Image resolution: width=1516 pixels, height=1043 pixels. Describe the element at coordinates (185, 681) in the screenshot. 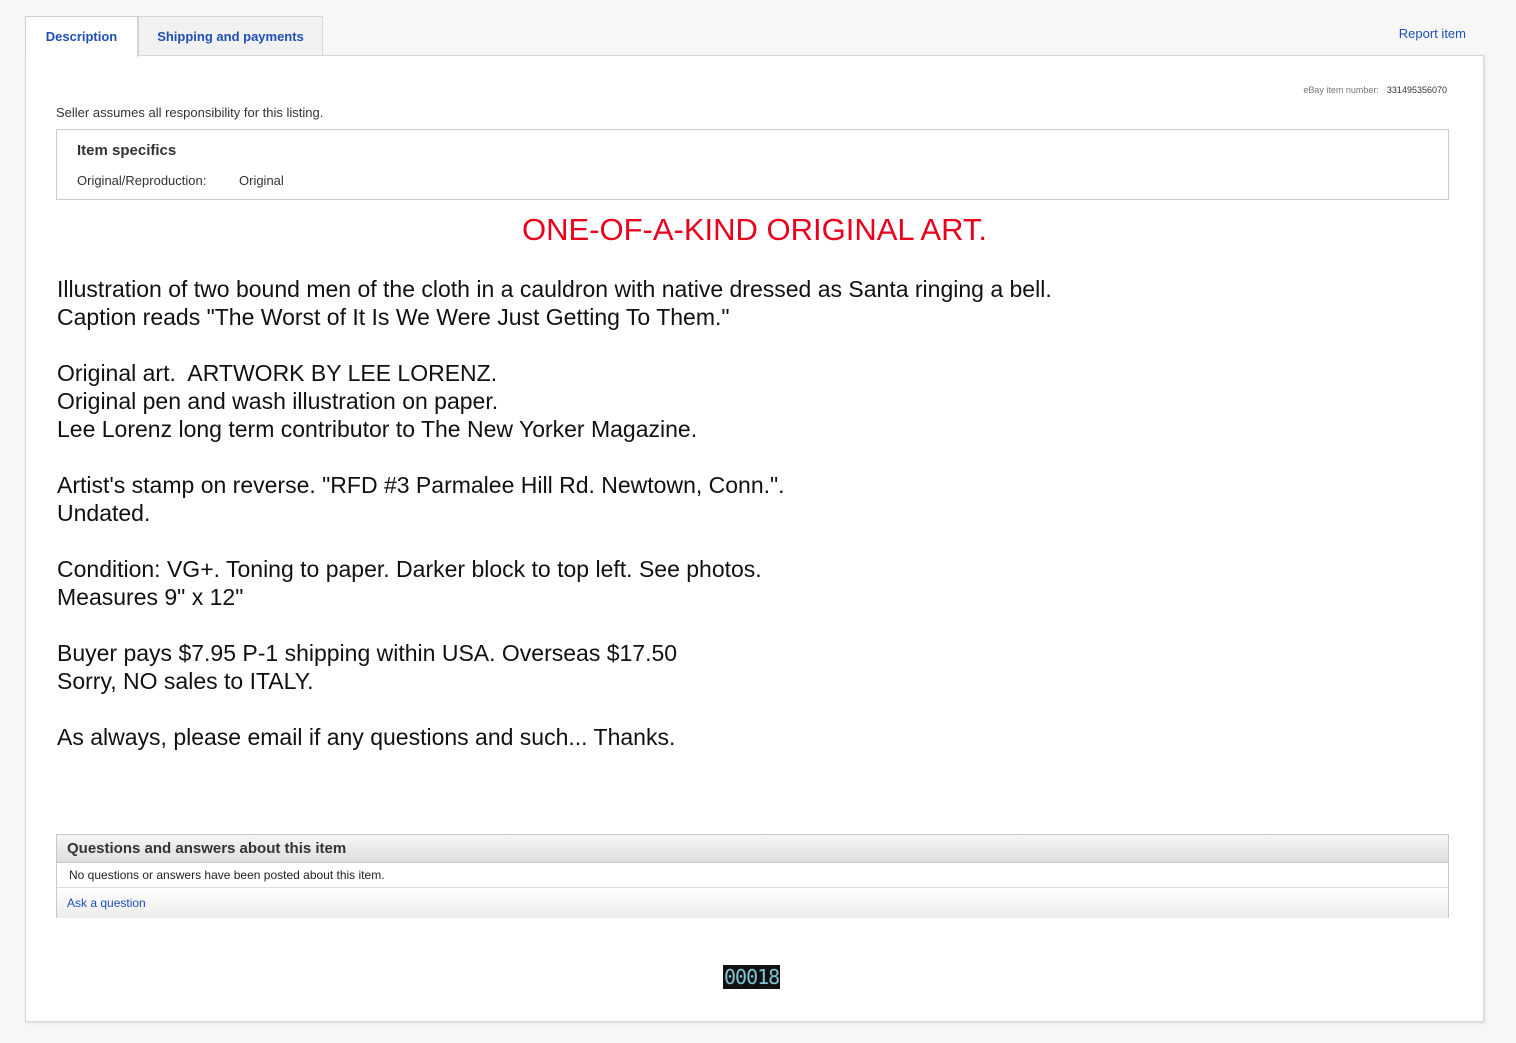

I see `description-line: Sorry, NO sales to ITALY.` at that location.